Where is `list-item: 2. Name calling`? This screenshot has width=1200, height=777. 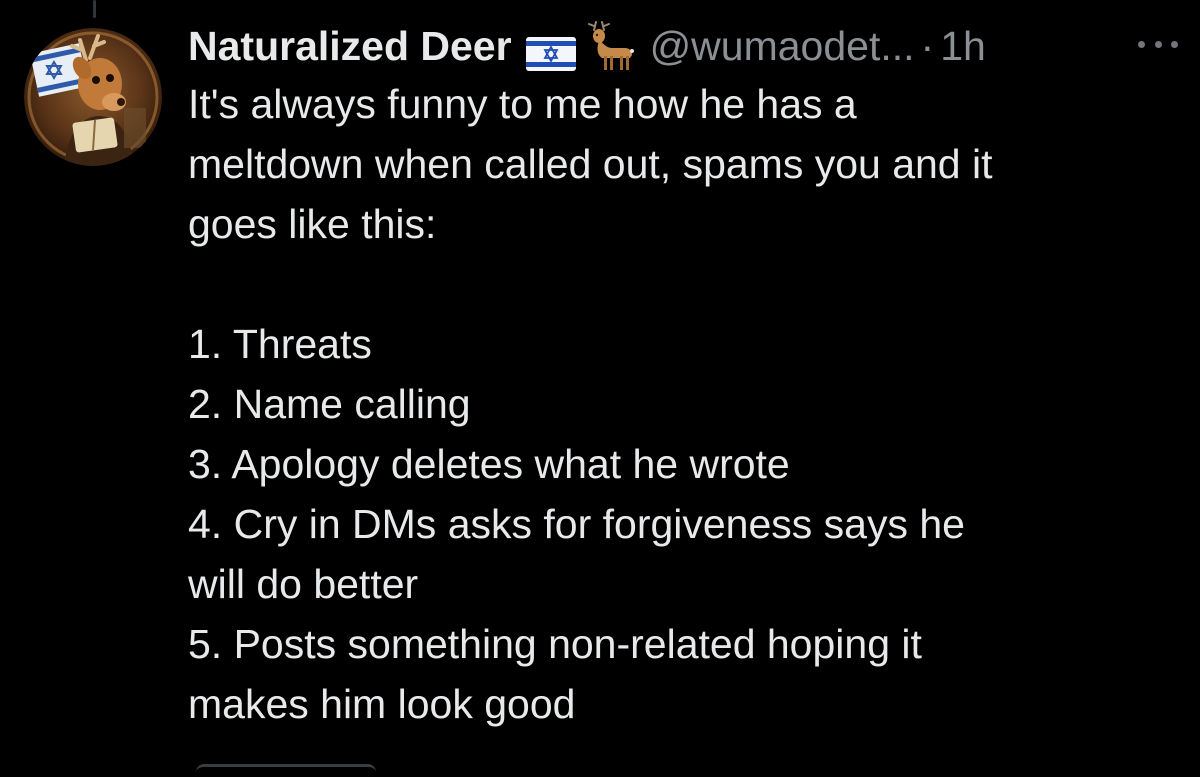
list-item: 2. Name calling is located at coordinates (329, 404).